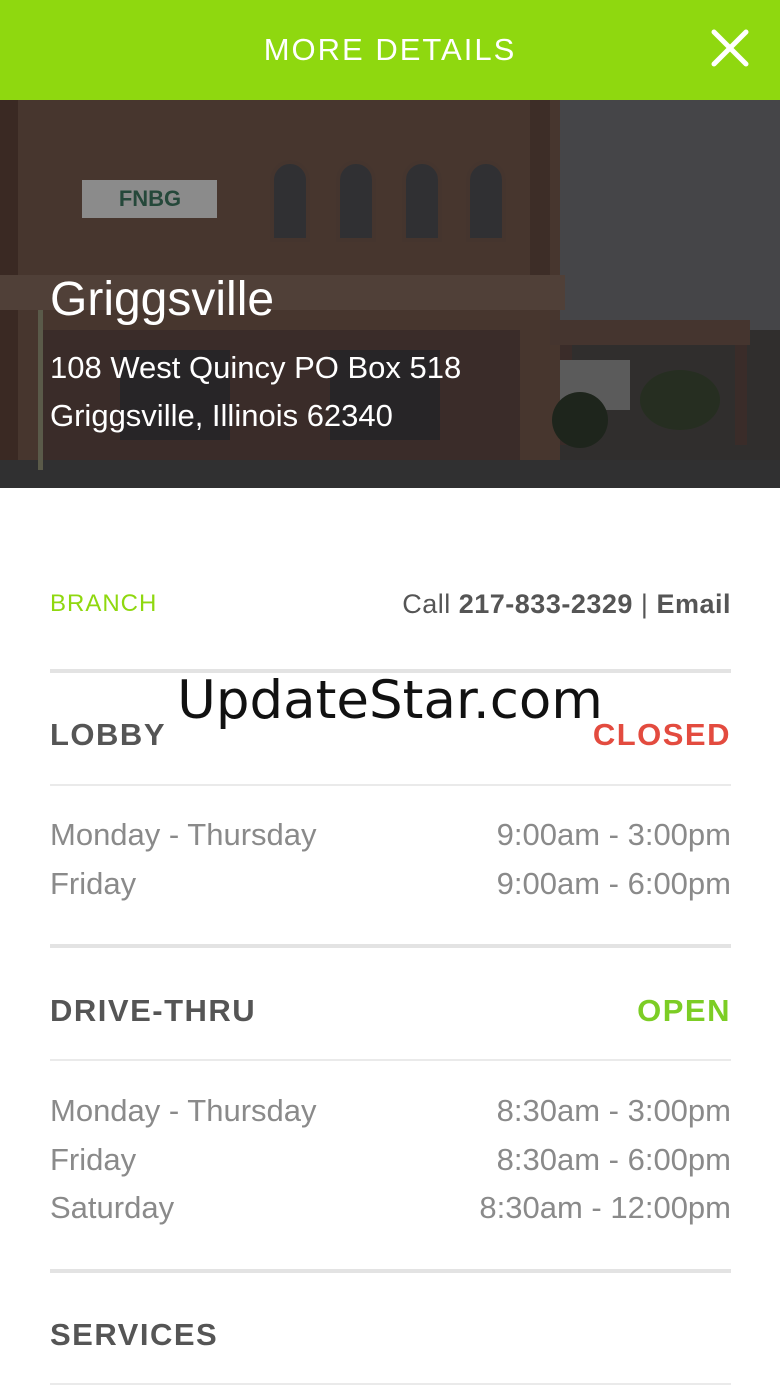 This screenshot has width=780, height=1387. Describe the element at coordinates (104, 603) in the screenshot. I see `branch-label: BRANCH` at that location.